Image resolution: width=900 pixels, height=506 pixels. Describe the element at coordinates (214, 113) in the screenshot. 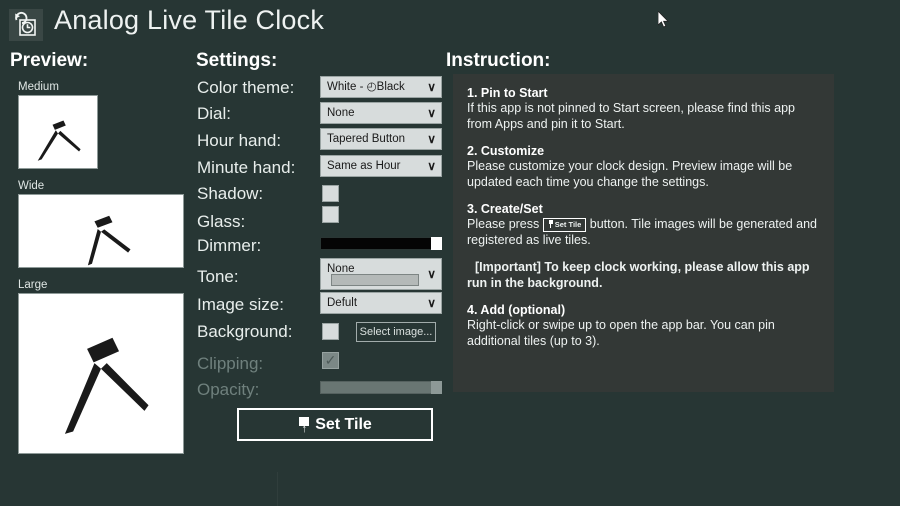

I see `label-dial: Dial:` at that location.